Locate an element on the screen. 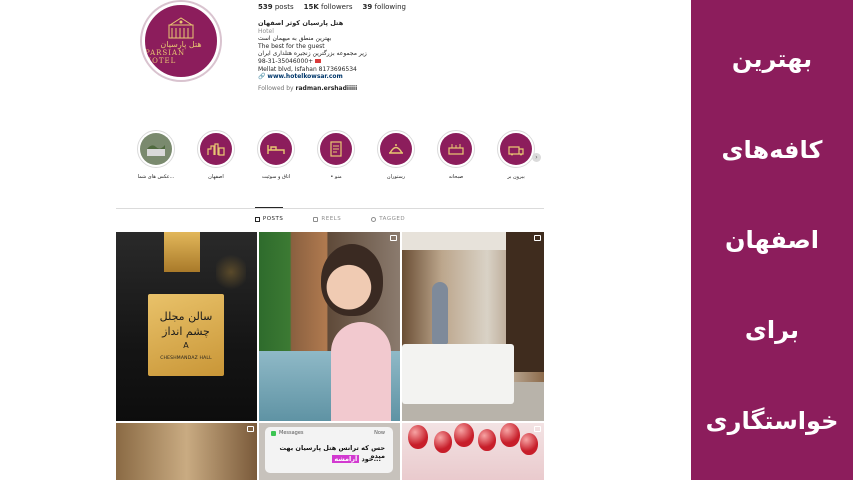  tab-label: POSTS is located at coordinates (273, 219).